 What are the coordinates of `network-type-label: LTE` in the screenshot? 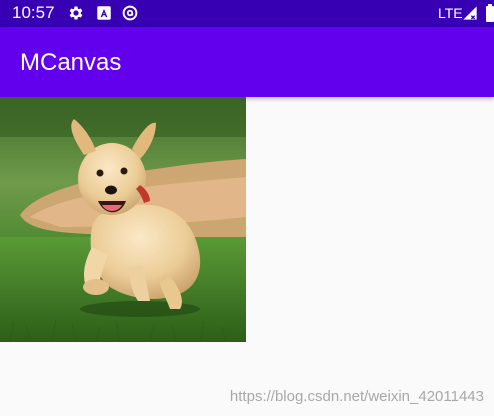 It's located at (450, 13).